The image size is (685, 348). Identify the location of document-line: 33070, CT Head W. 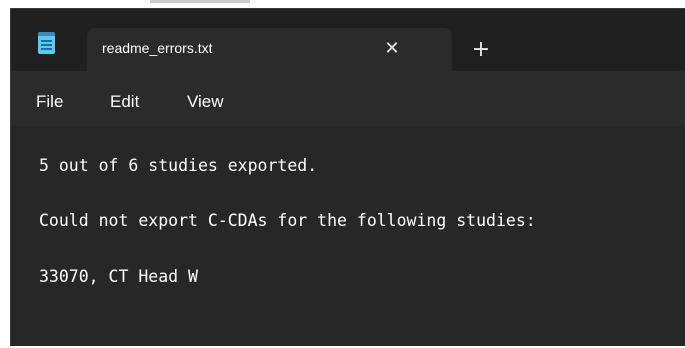
(118, 276).